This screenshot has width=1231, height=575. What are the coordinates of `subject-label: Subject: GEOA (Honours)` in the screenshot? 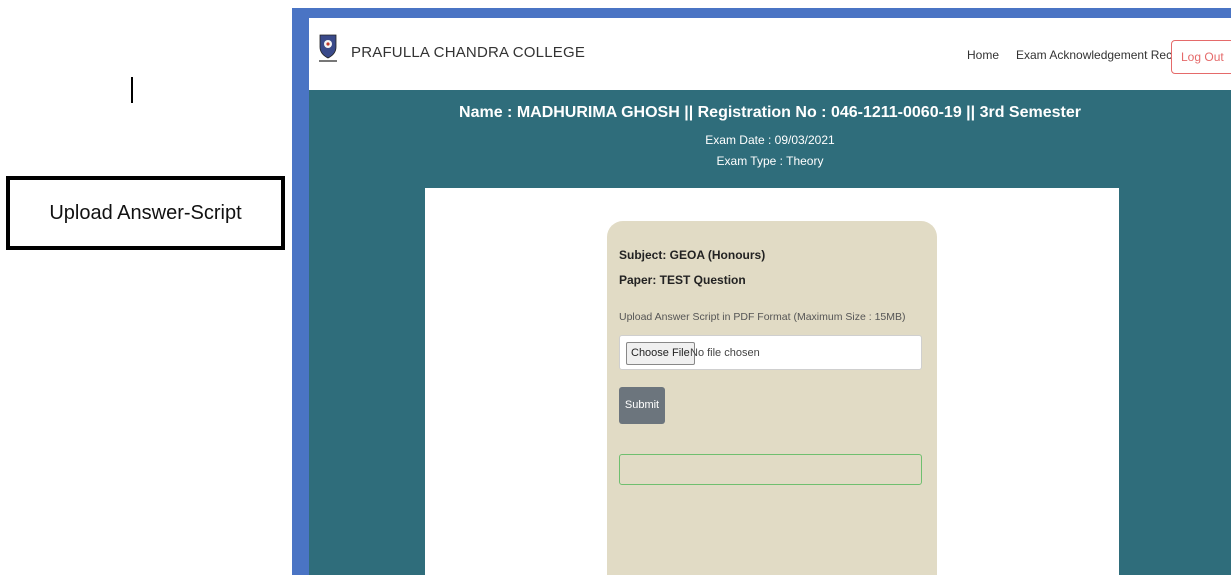 It's located at (692, 255).